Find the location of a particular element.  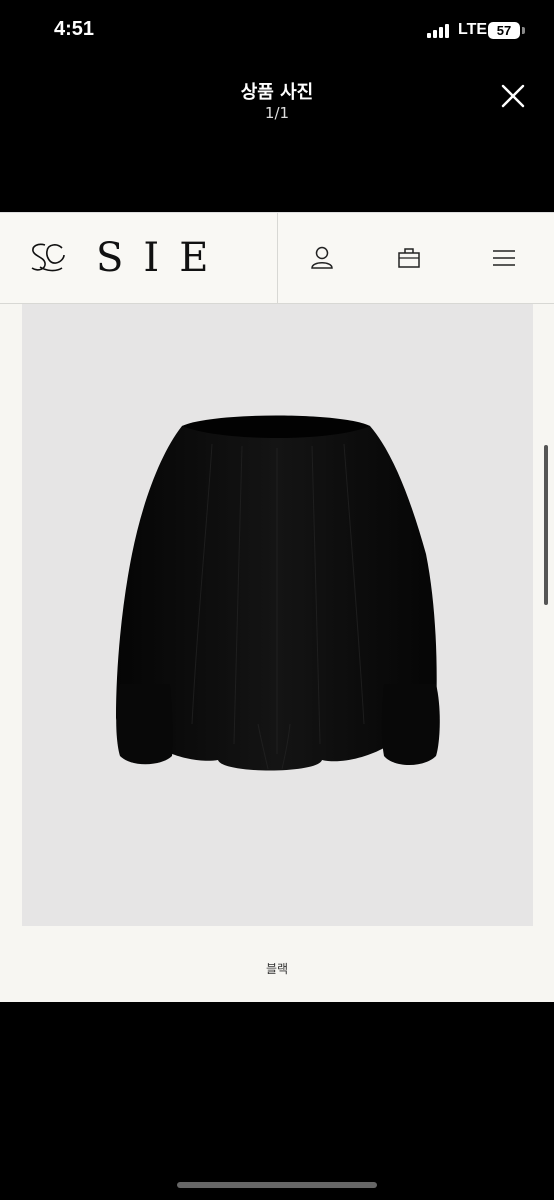

battery-icon: 57 is located at coordinates (504, 30).